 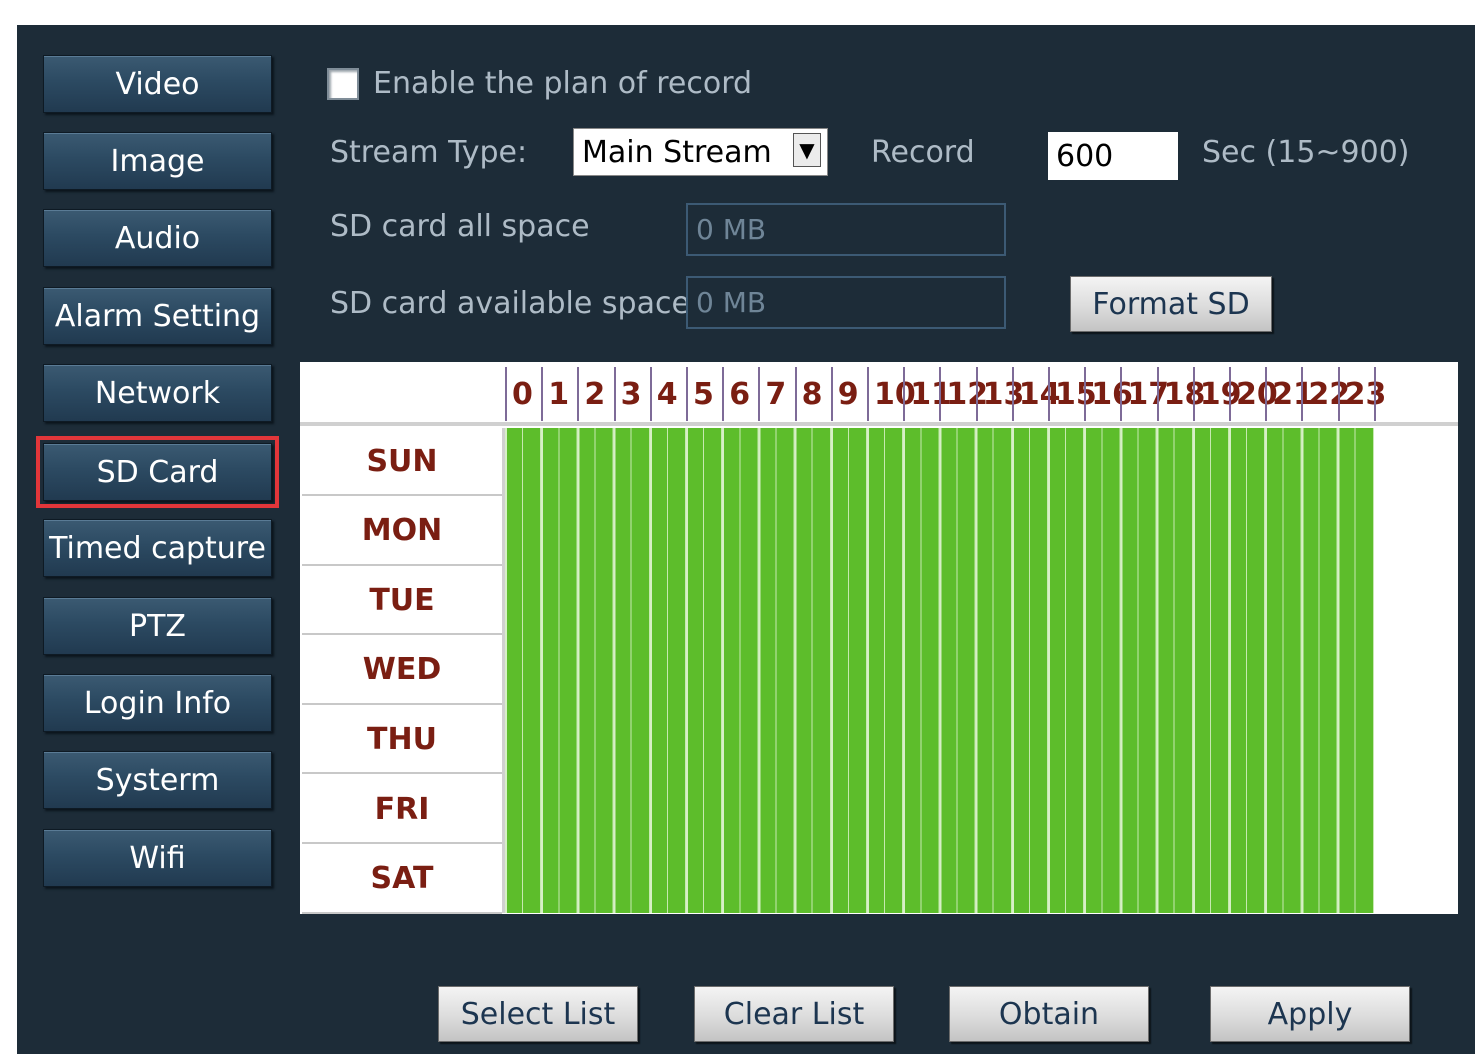 I want to click on clear-list-label: Clear List, so click(x=794, y=1014).